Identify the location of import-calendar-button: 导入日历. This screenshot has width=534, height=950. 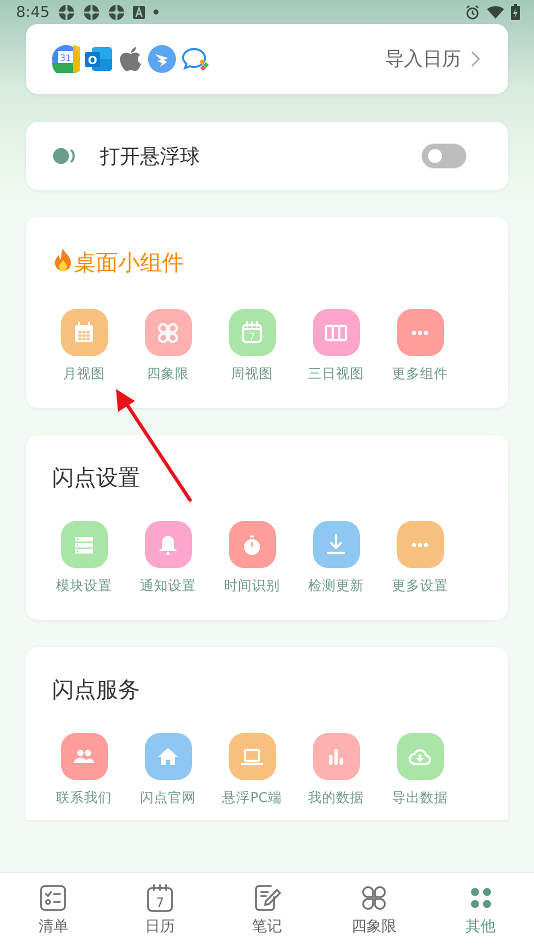
(432, 59).